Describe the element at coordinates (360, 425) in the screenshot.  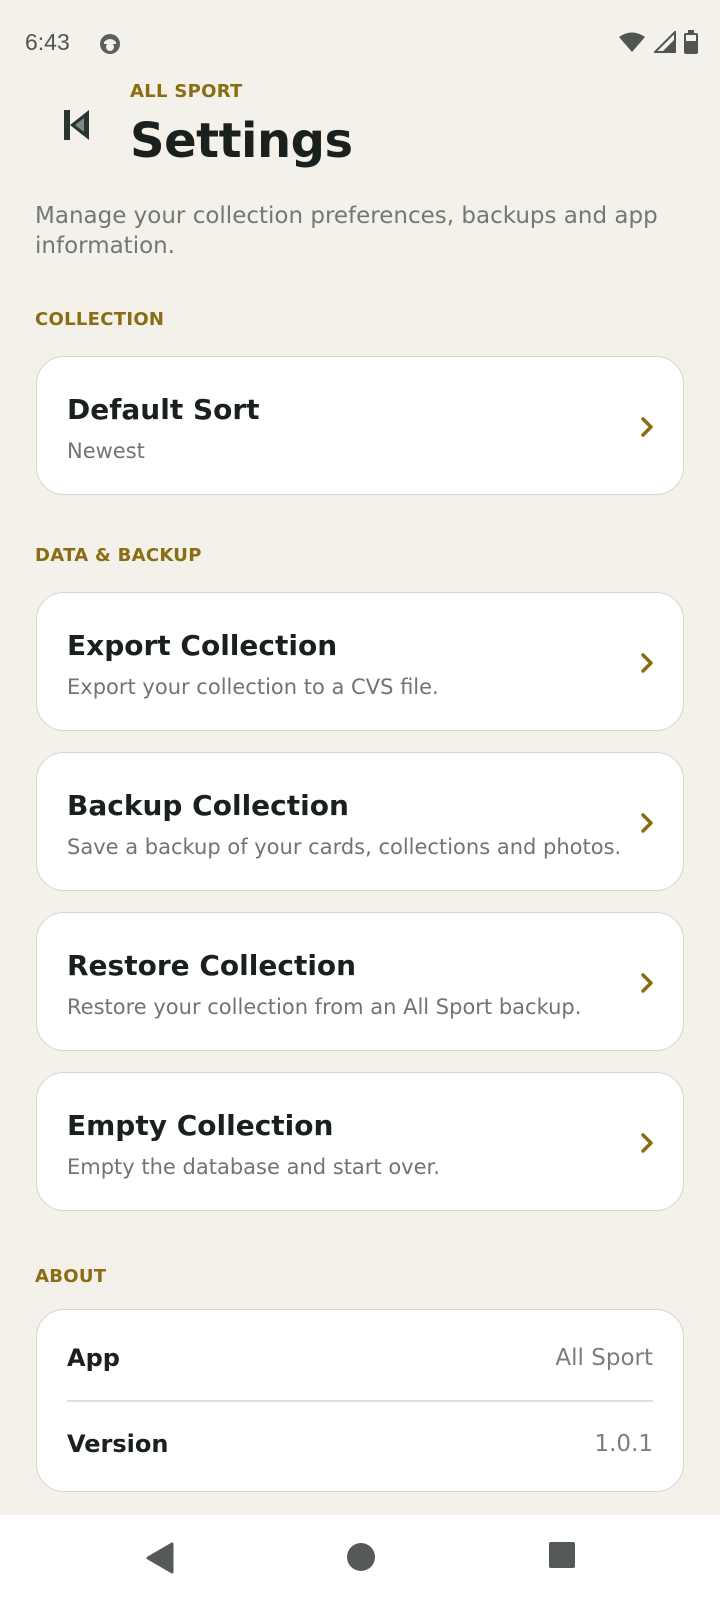
I see `default-sort-item: Default Sort Newest` at that location.